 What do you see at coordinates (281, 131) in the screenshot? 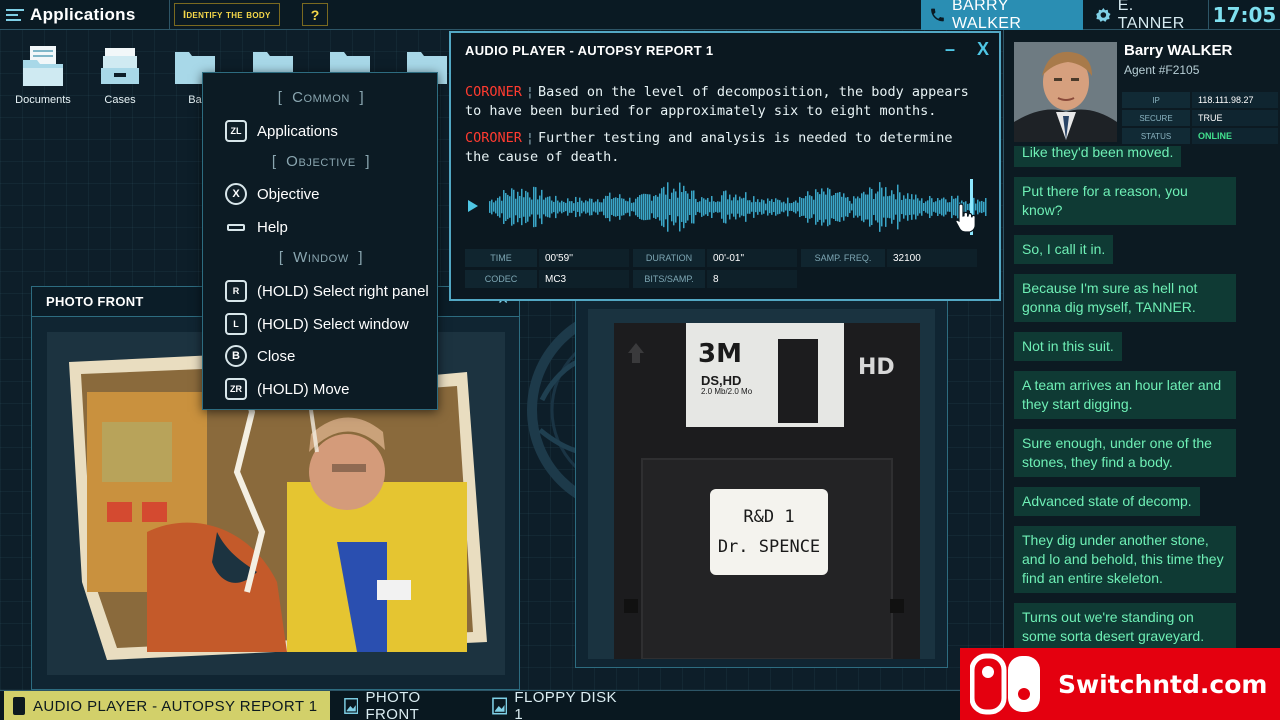
I see `menu-item-applications: ZL Applications` at bounding box center [281, 131].